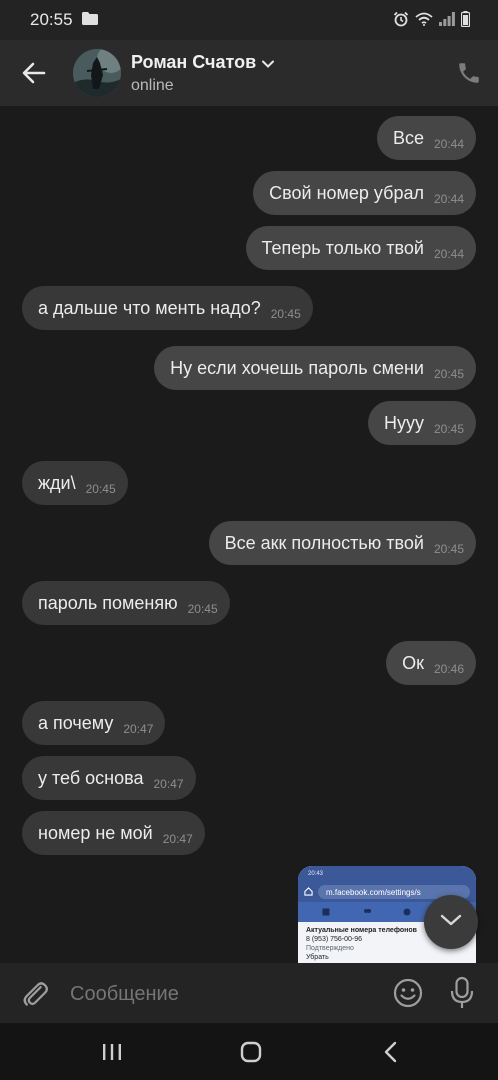 The image size is (498, 1080). I want to click on status-icons, so click(432, 21).